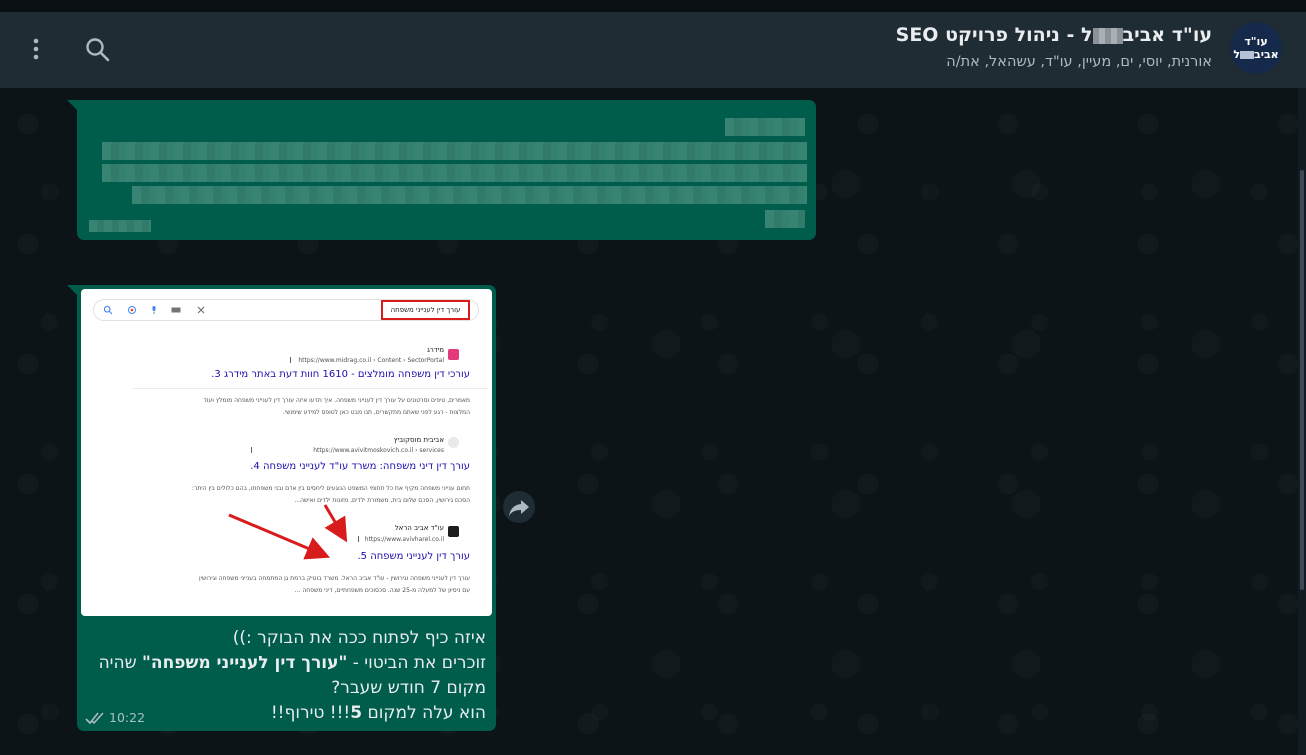  I want to click on caption-line-4-prefix: הוא עלה למקום, so click(424, 713).